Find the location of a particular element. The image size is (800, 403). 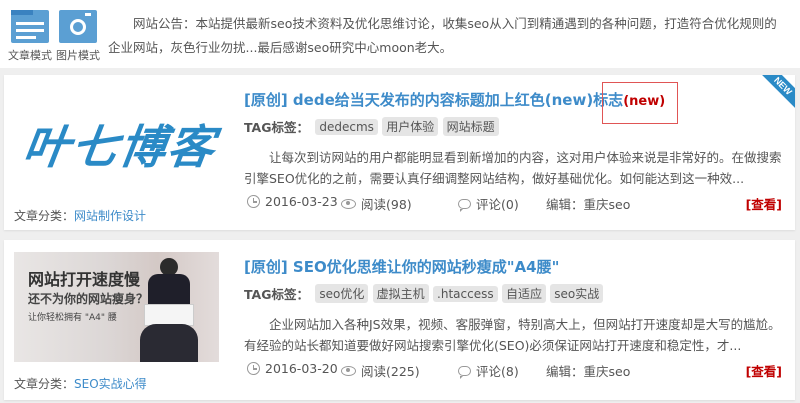

article-meta: 2016-03-20 阅读(225) 评论(8) 编辑：重庆seo [查看] is located at coordinates (513, 370).